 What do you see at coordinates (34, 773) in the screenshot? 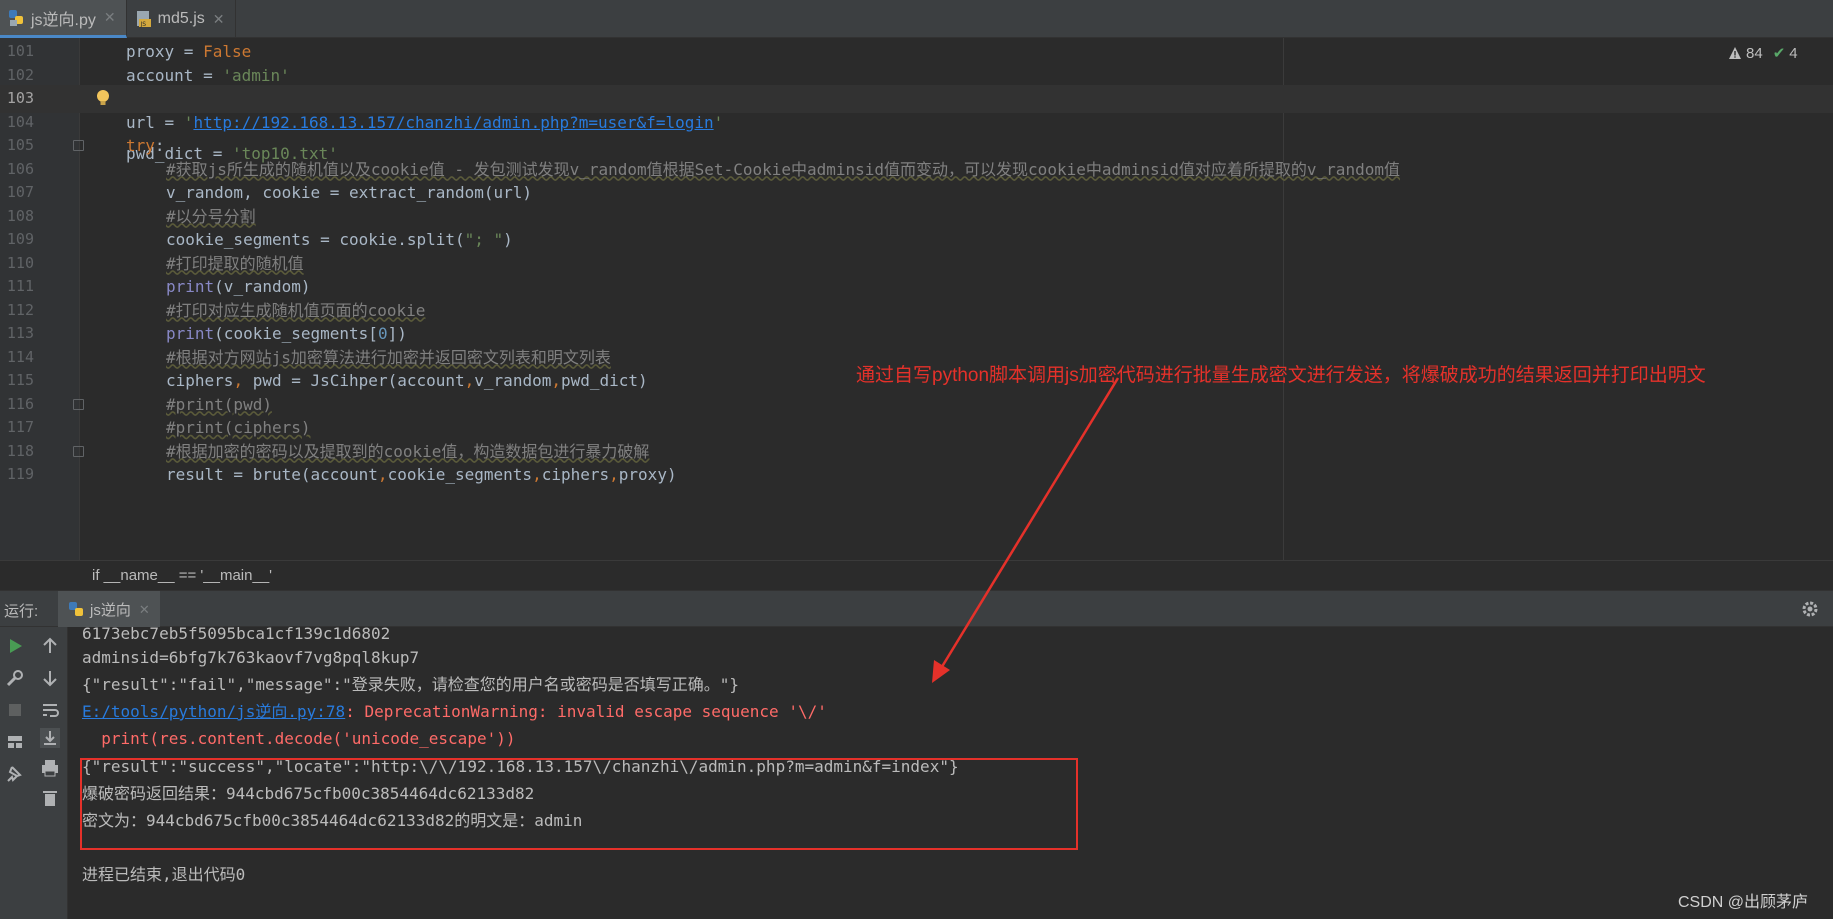
I see `run-toolbar` at bounding box center [34, 773].